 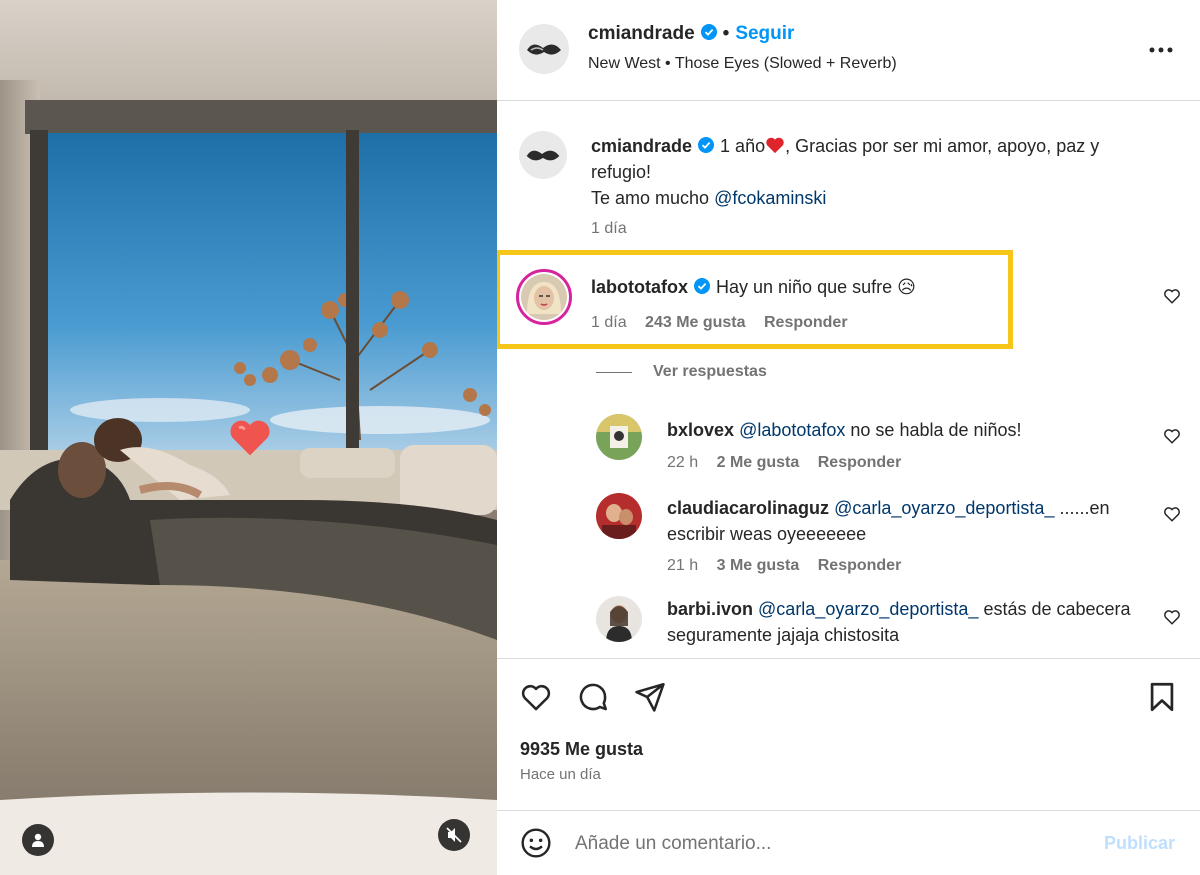 I want to click on red-heart-icon, so click(x=775, y=145).